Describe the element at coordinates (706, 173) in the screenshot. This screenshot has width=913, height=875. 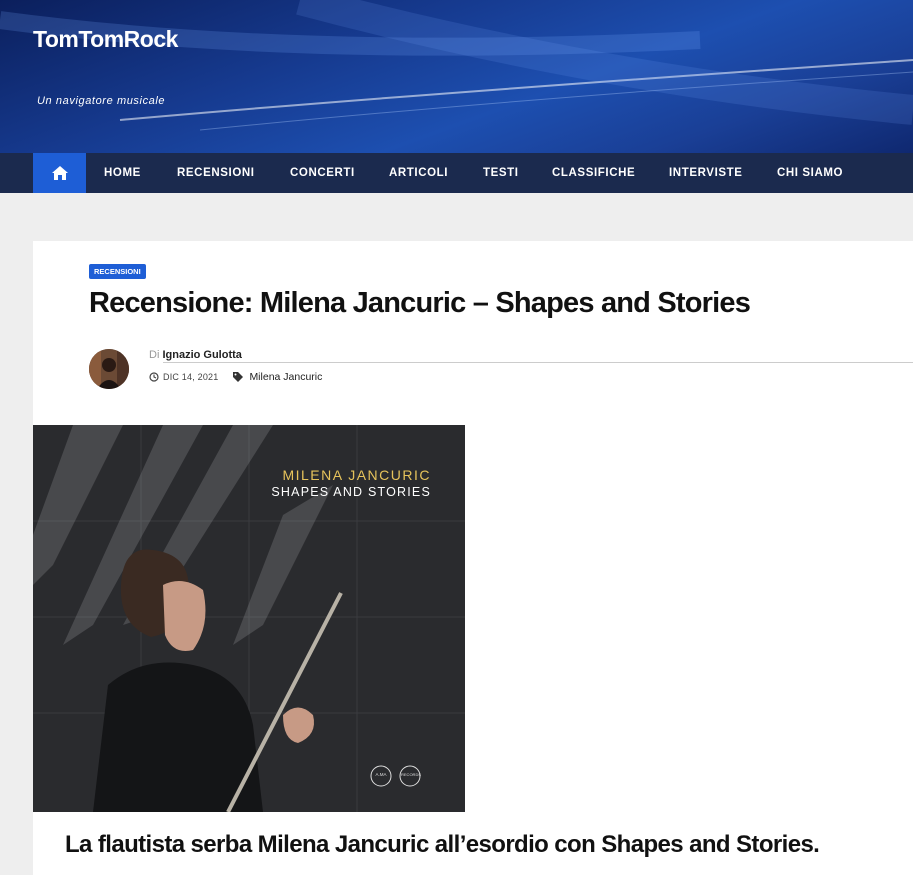
I see `nav-item-interviste: INTERVISTE` at that location.